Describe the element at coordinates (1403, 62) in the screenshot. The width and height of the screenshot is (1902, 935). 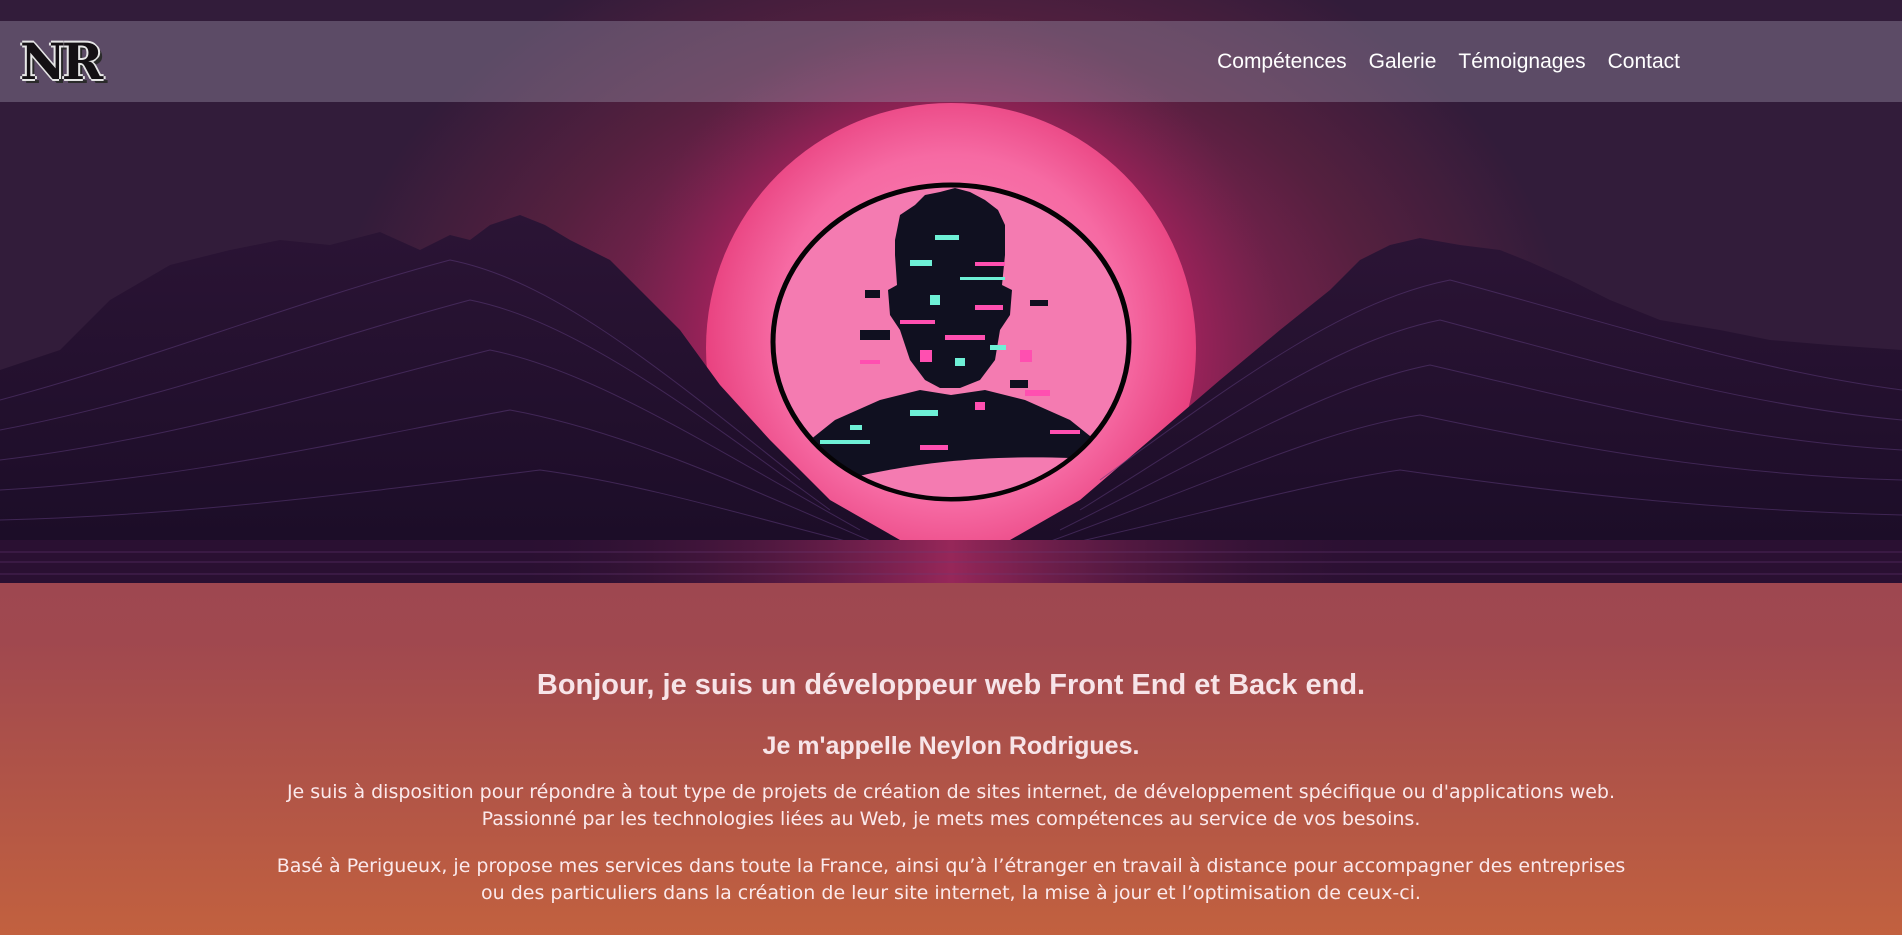
I see `nav-link-galerie: Galerie` at that location.